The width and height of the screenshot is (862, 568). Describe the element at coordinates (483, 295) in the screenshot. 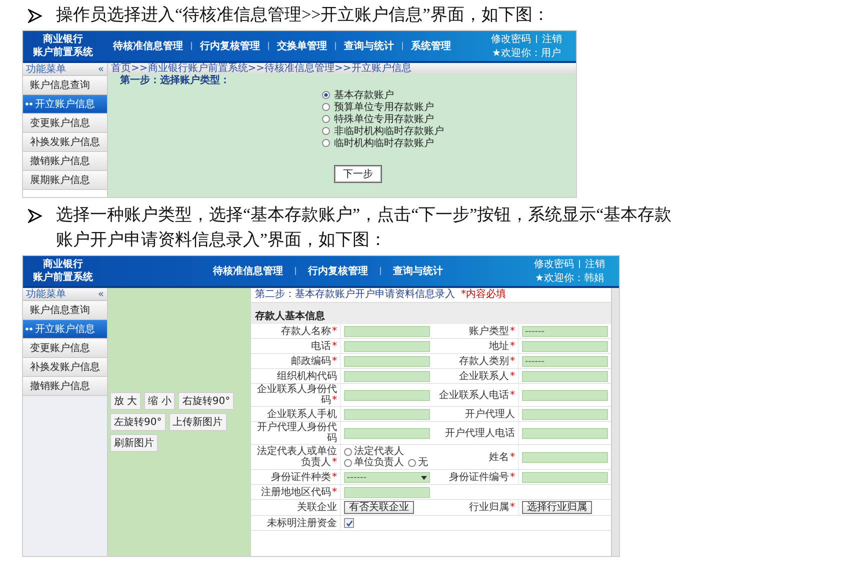

I see `required-note: *内容必填` at that location.